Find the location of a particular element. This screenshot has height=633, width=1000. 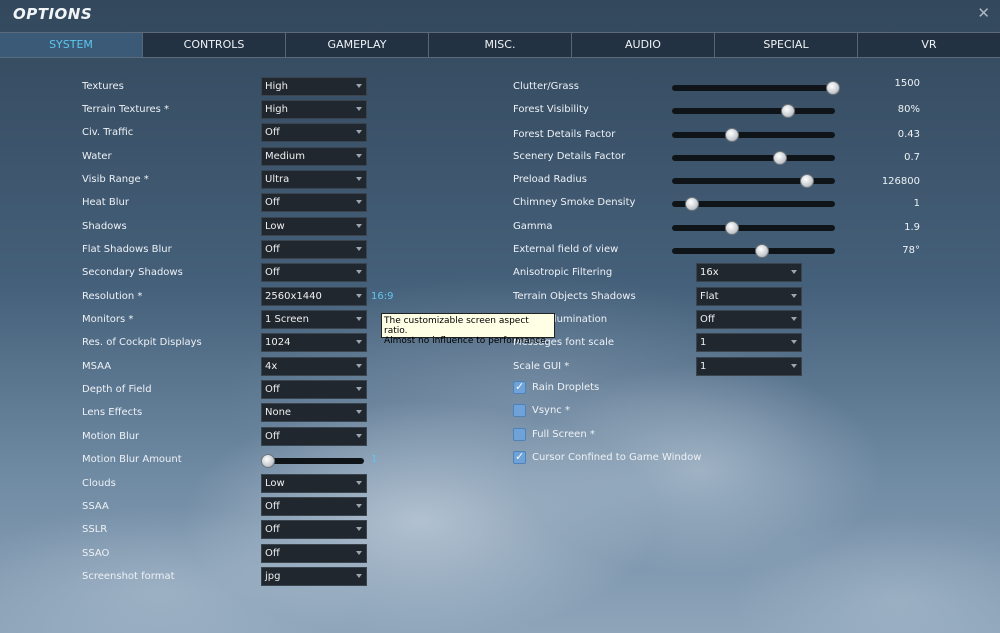

tooltip-line-2: Almost no influence to performance. is located at coordinates (466, 341).